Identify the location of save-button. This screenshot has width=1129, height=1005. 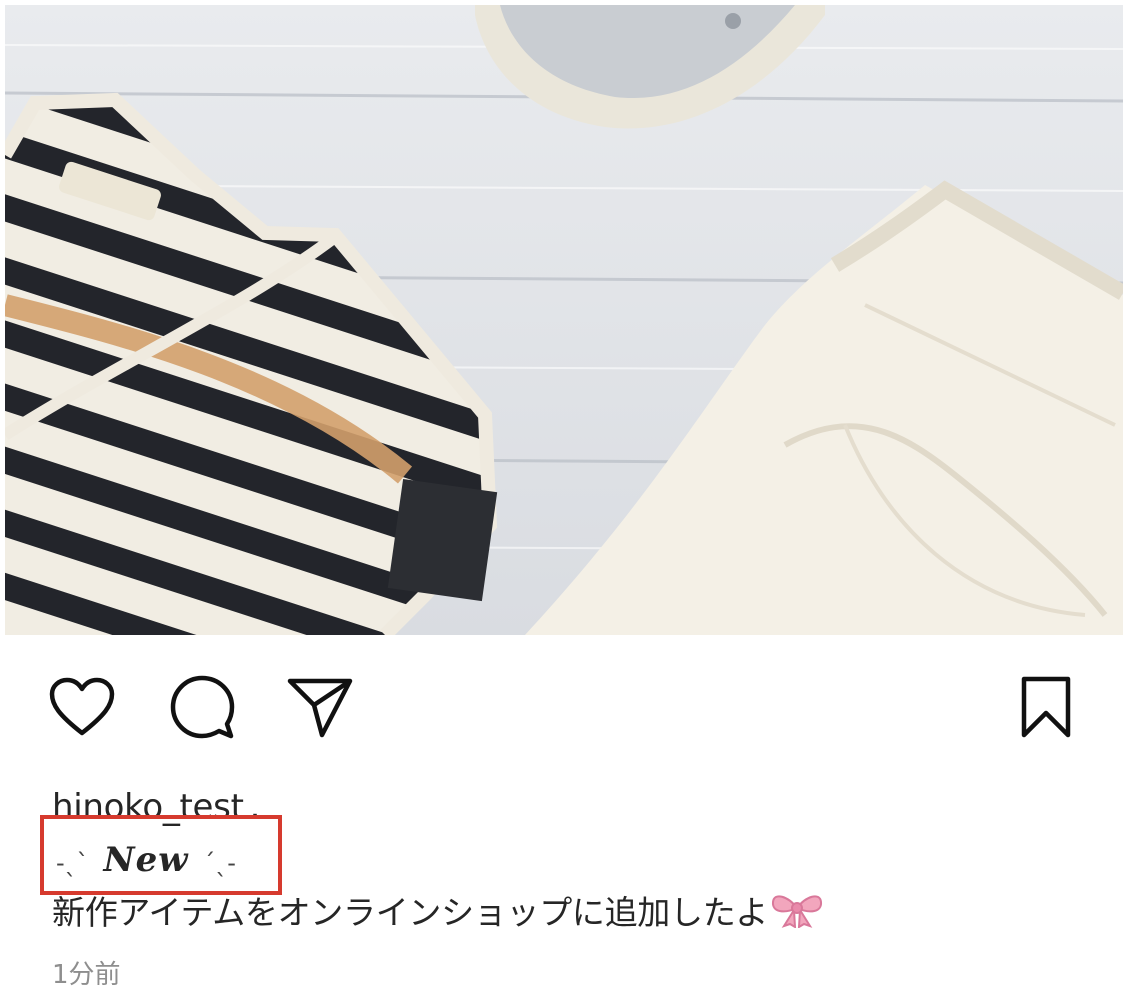
(1046, 707).